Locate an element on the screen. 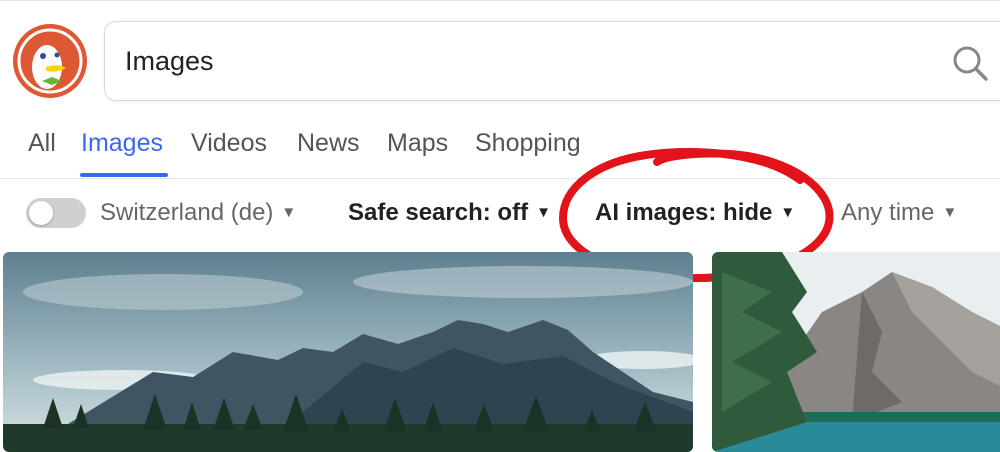  region-filter-label: Switzerland (de) is located at coordinates (187, 212).